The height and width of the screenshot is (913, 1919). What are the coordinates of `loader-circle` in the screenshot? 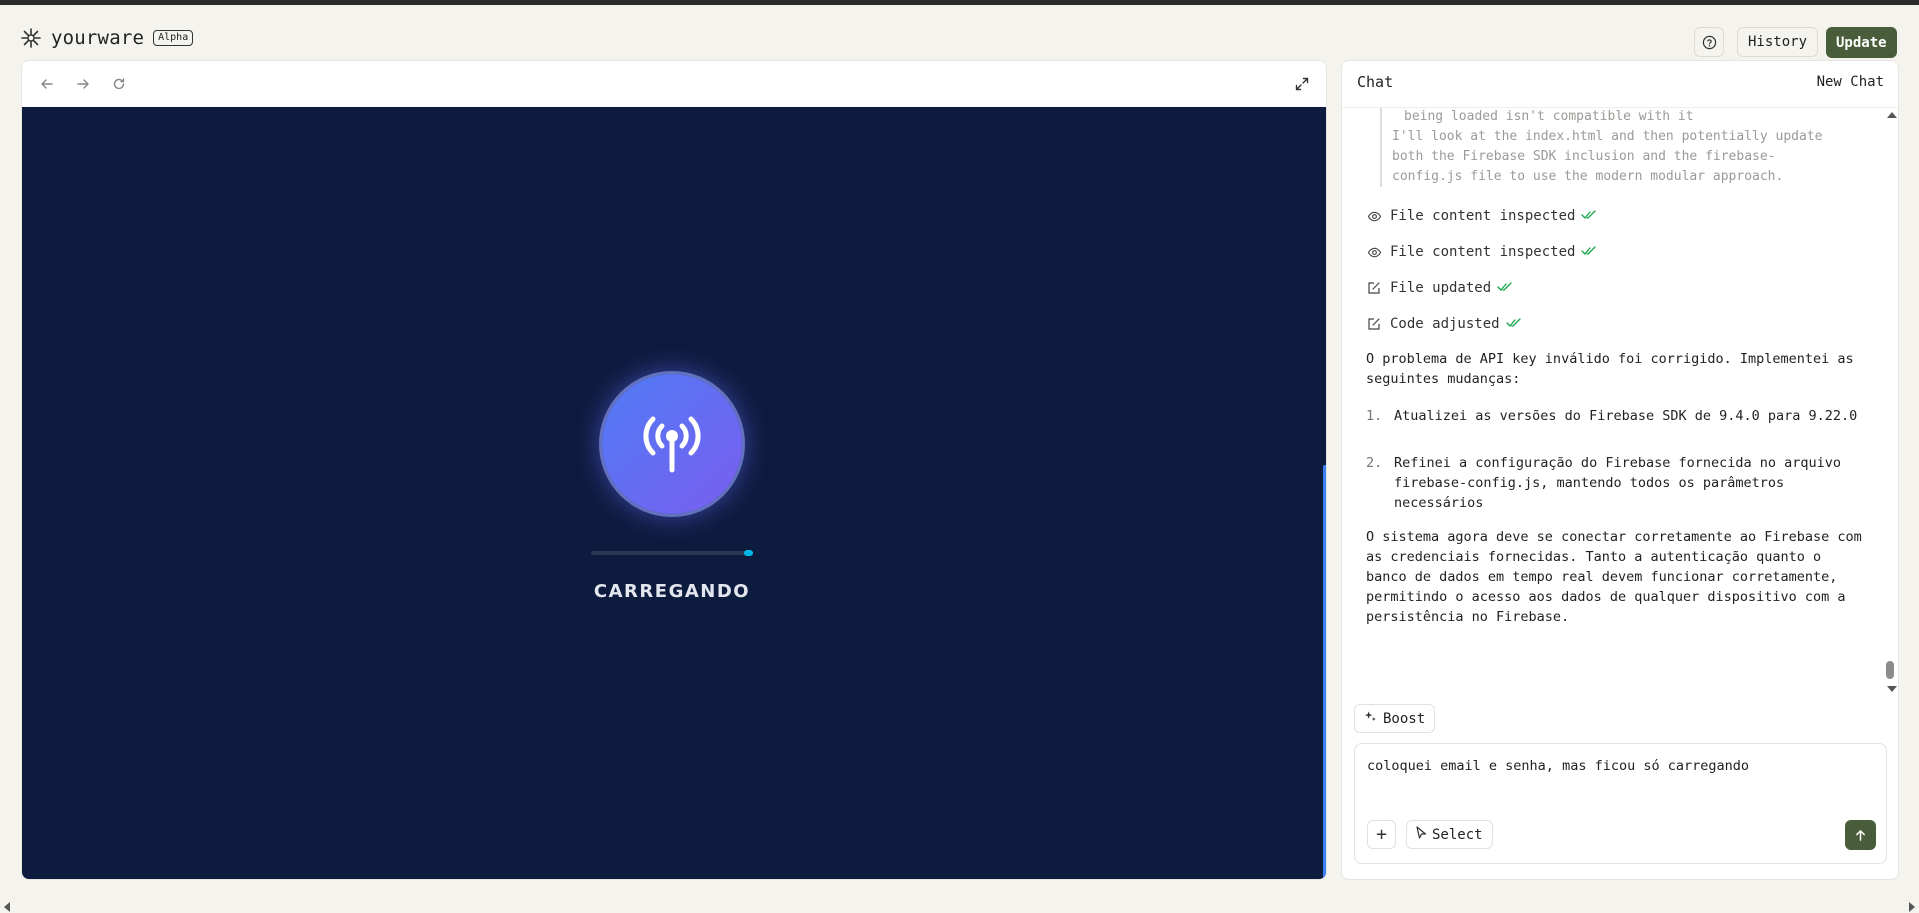 It's located at (672, 444).